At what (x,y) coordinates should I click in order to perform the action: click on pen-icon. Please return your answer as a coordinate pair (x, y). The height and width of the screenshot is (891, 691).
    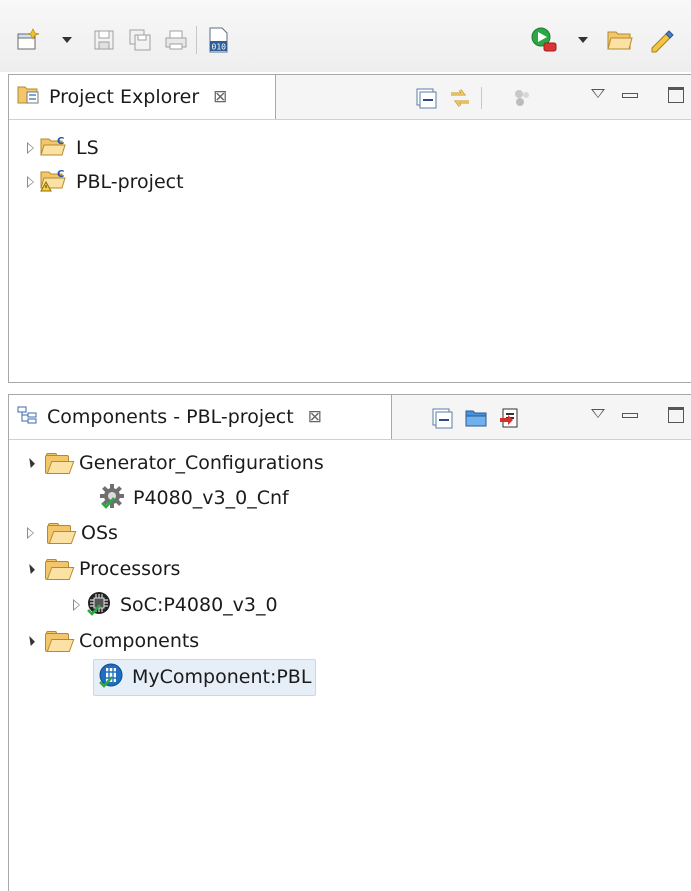
    Looking at the image, I should click on (660, 40).